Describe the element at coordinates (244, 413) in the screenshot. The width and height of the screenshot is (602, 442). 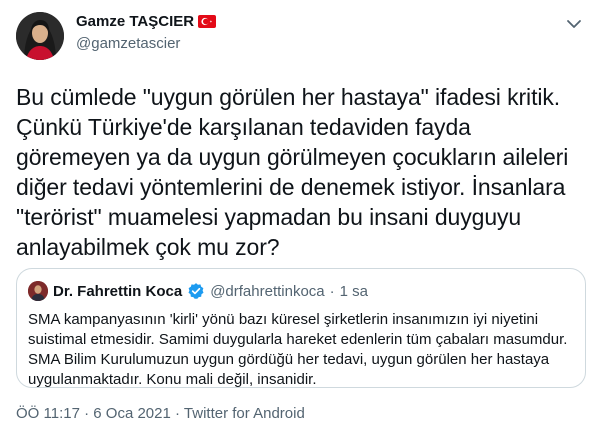
I see `tweet-client: Twitter for Android` at that location.